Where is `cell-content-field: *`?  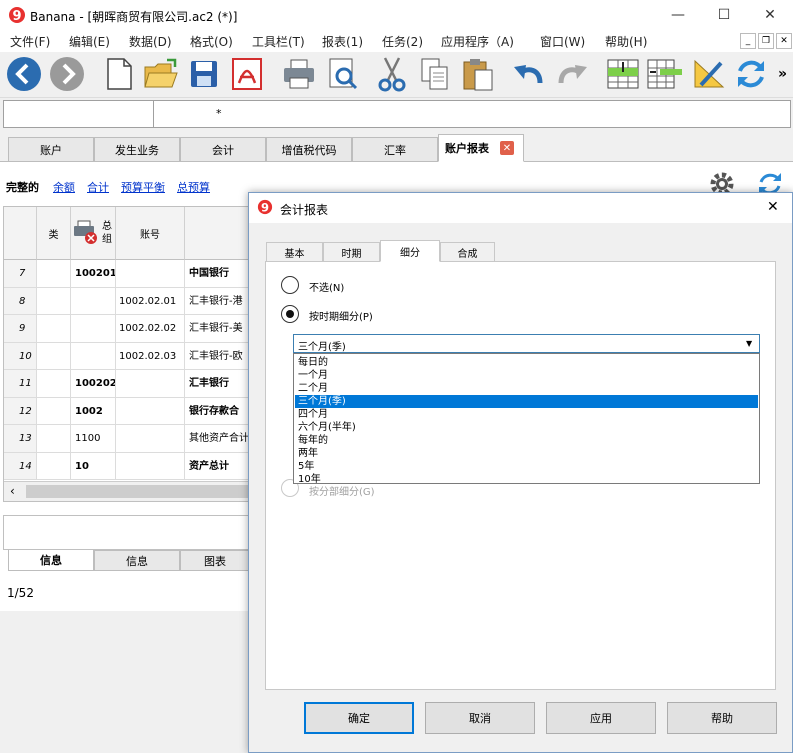 cell-content-field: * is located at coordinates (219, 113).